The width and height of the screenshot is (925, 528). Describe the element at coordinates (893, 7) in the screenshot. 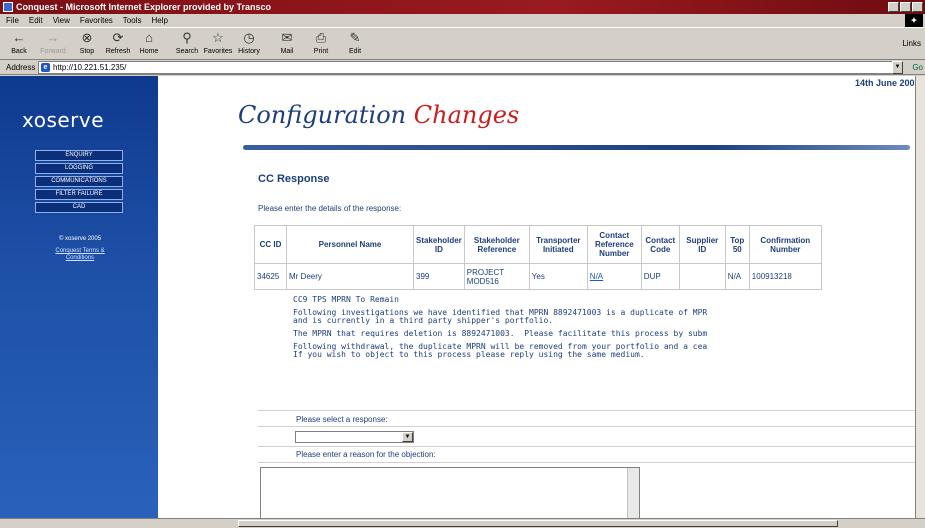

I see `minimize-button` at that location.